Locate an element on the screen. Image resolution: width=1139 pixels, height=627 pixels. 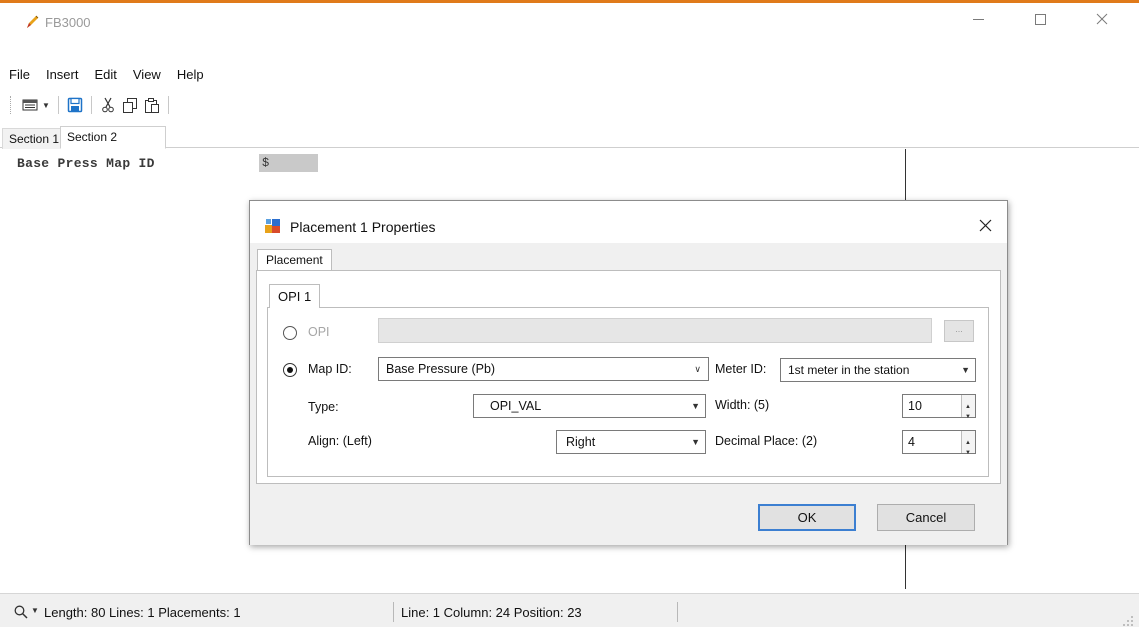
minimize-button is located at coordinates (978, 19).